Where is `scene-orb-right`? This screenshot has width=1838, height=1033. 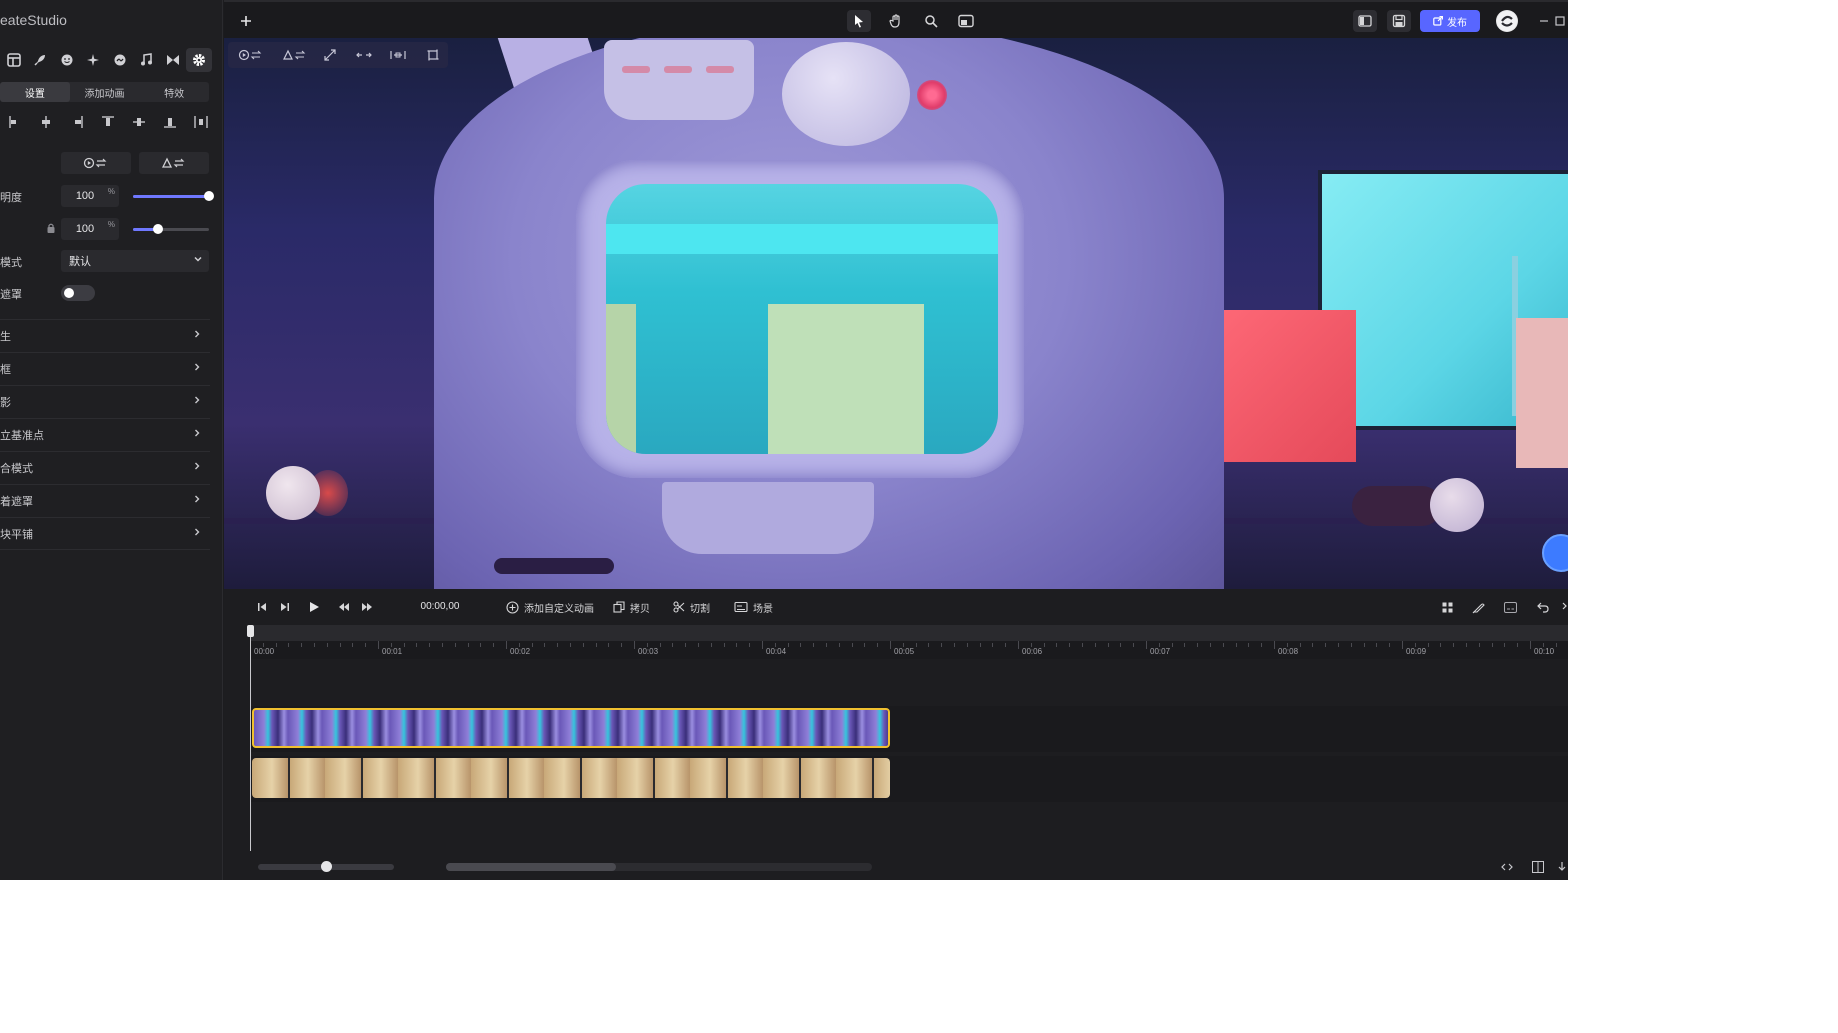
scene-orb-right is located at coordinates (1457, 505).